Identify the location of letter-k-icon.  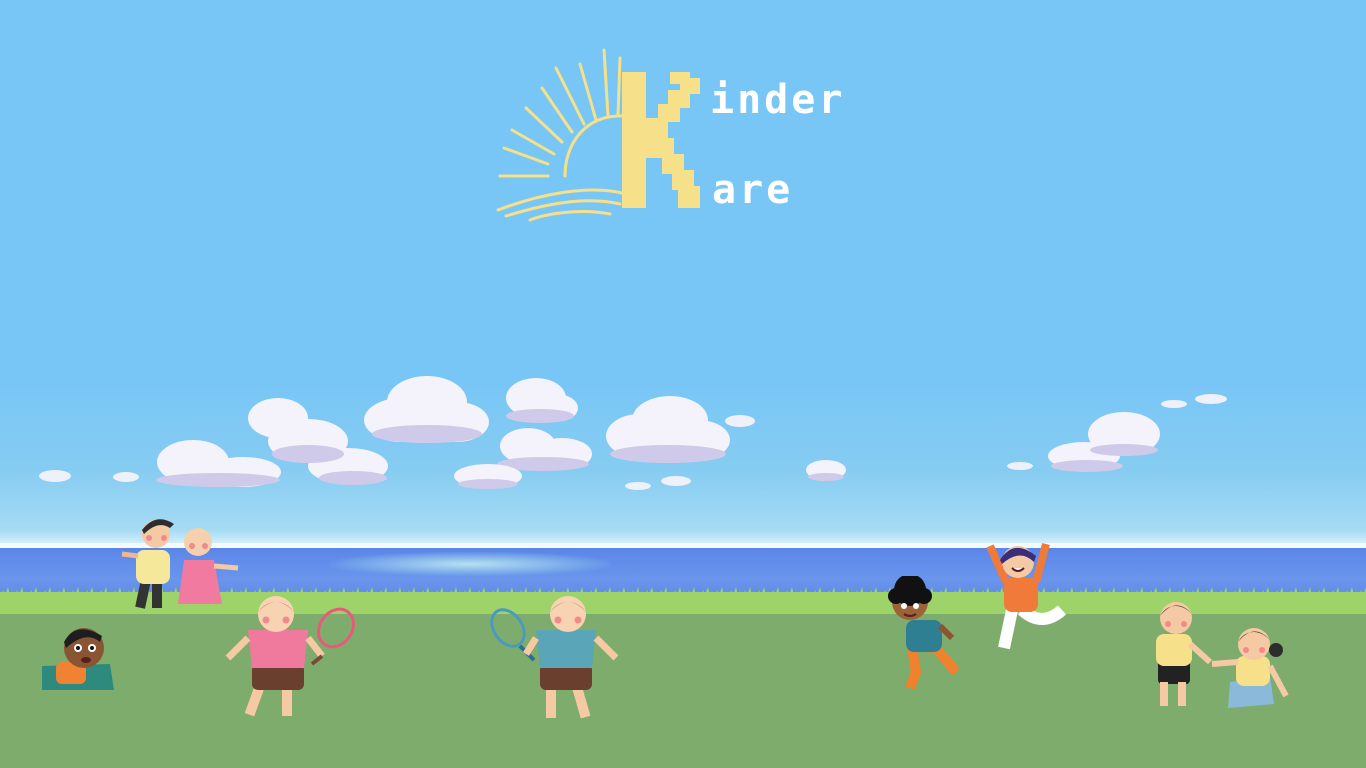
(661, 140).